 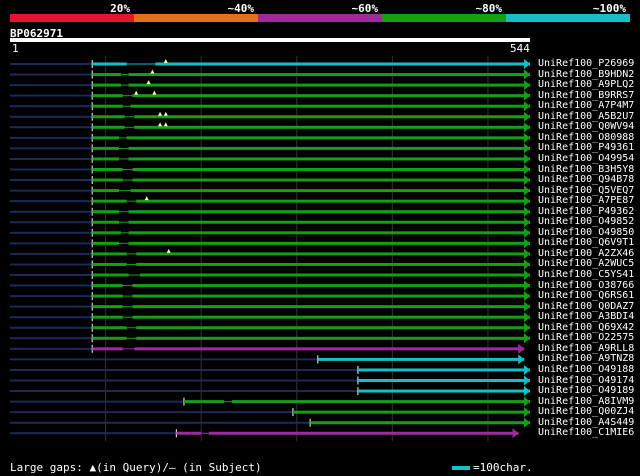 I want to click on hit-label: UniRef100_A5B2U7, so click(x=586, y=116).